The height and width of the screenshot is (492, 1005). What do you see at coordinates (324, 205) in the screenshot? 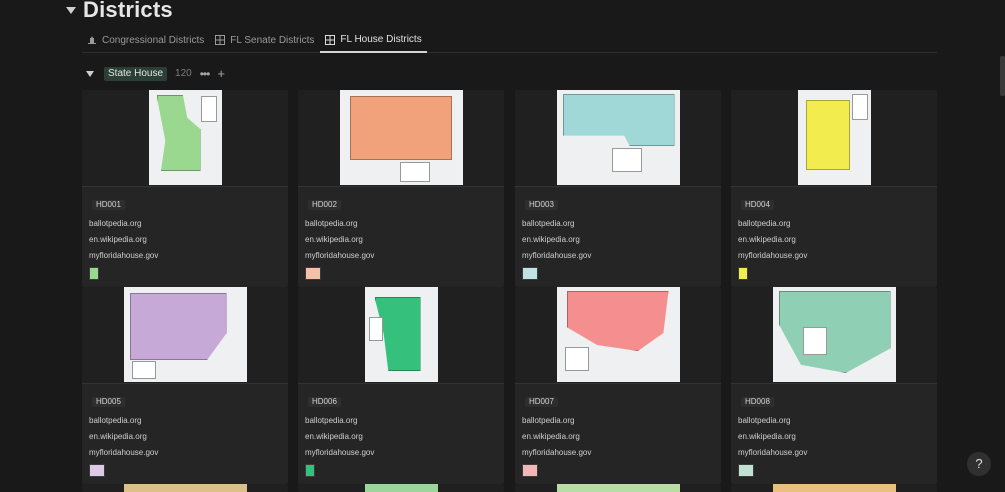
I see `district-code: HD002` at bounding box center [324, 205].